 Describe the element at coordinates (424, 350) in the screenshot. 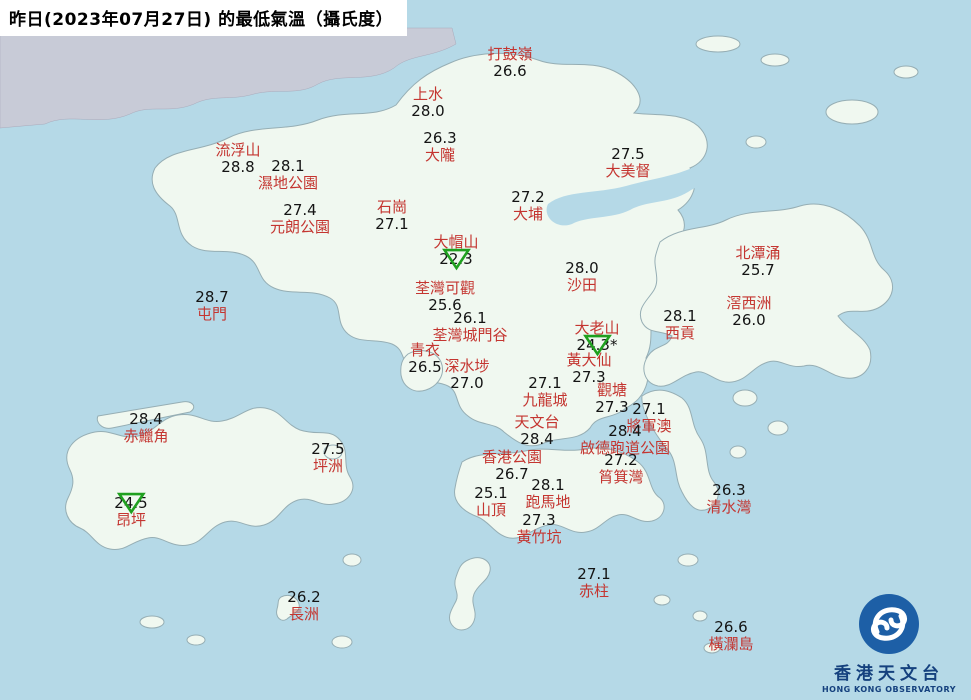

I see `station-name: 青衣` at that location.